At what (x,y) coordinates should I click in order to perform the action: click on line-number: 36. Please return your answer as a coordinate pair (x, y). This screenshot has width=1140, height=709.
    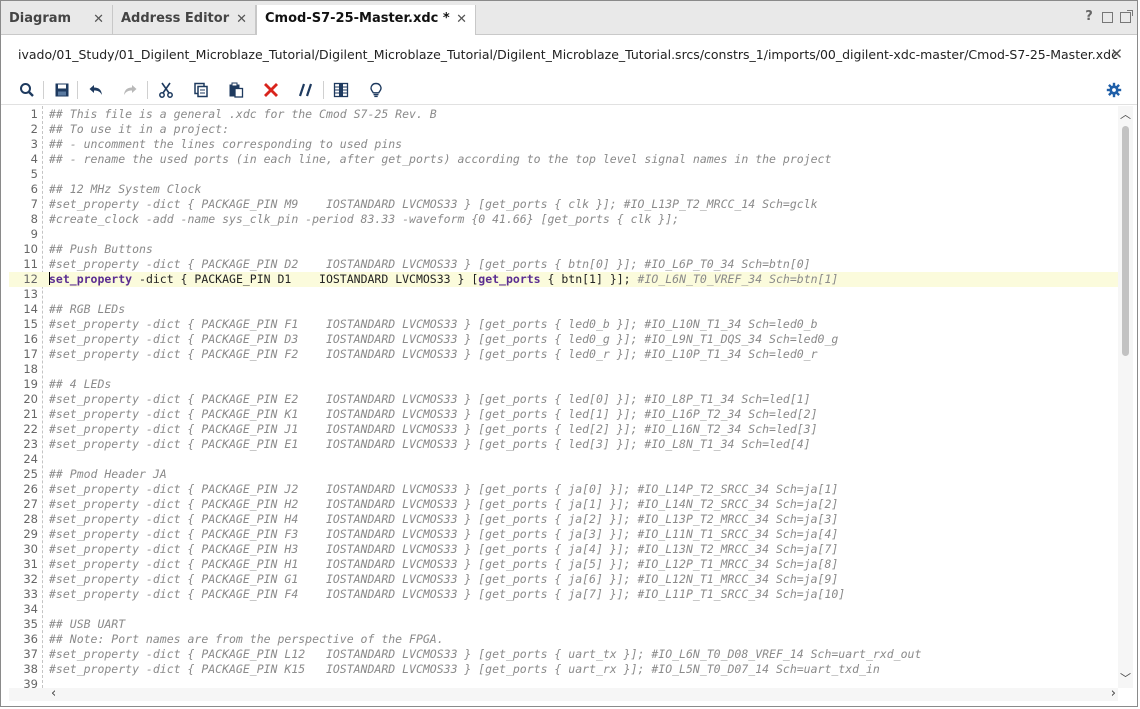
    Looking at the image, I should click on (30, 639).